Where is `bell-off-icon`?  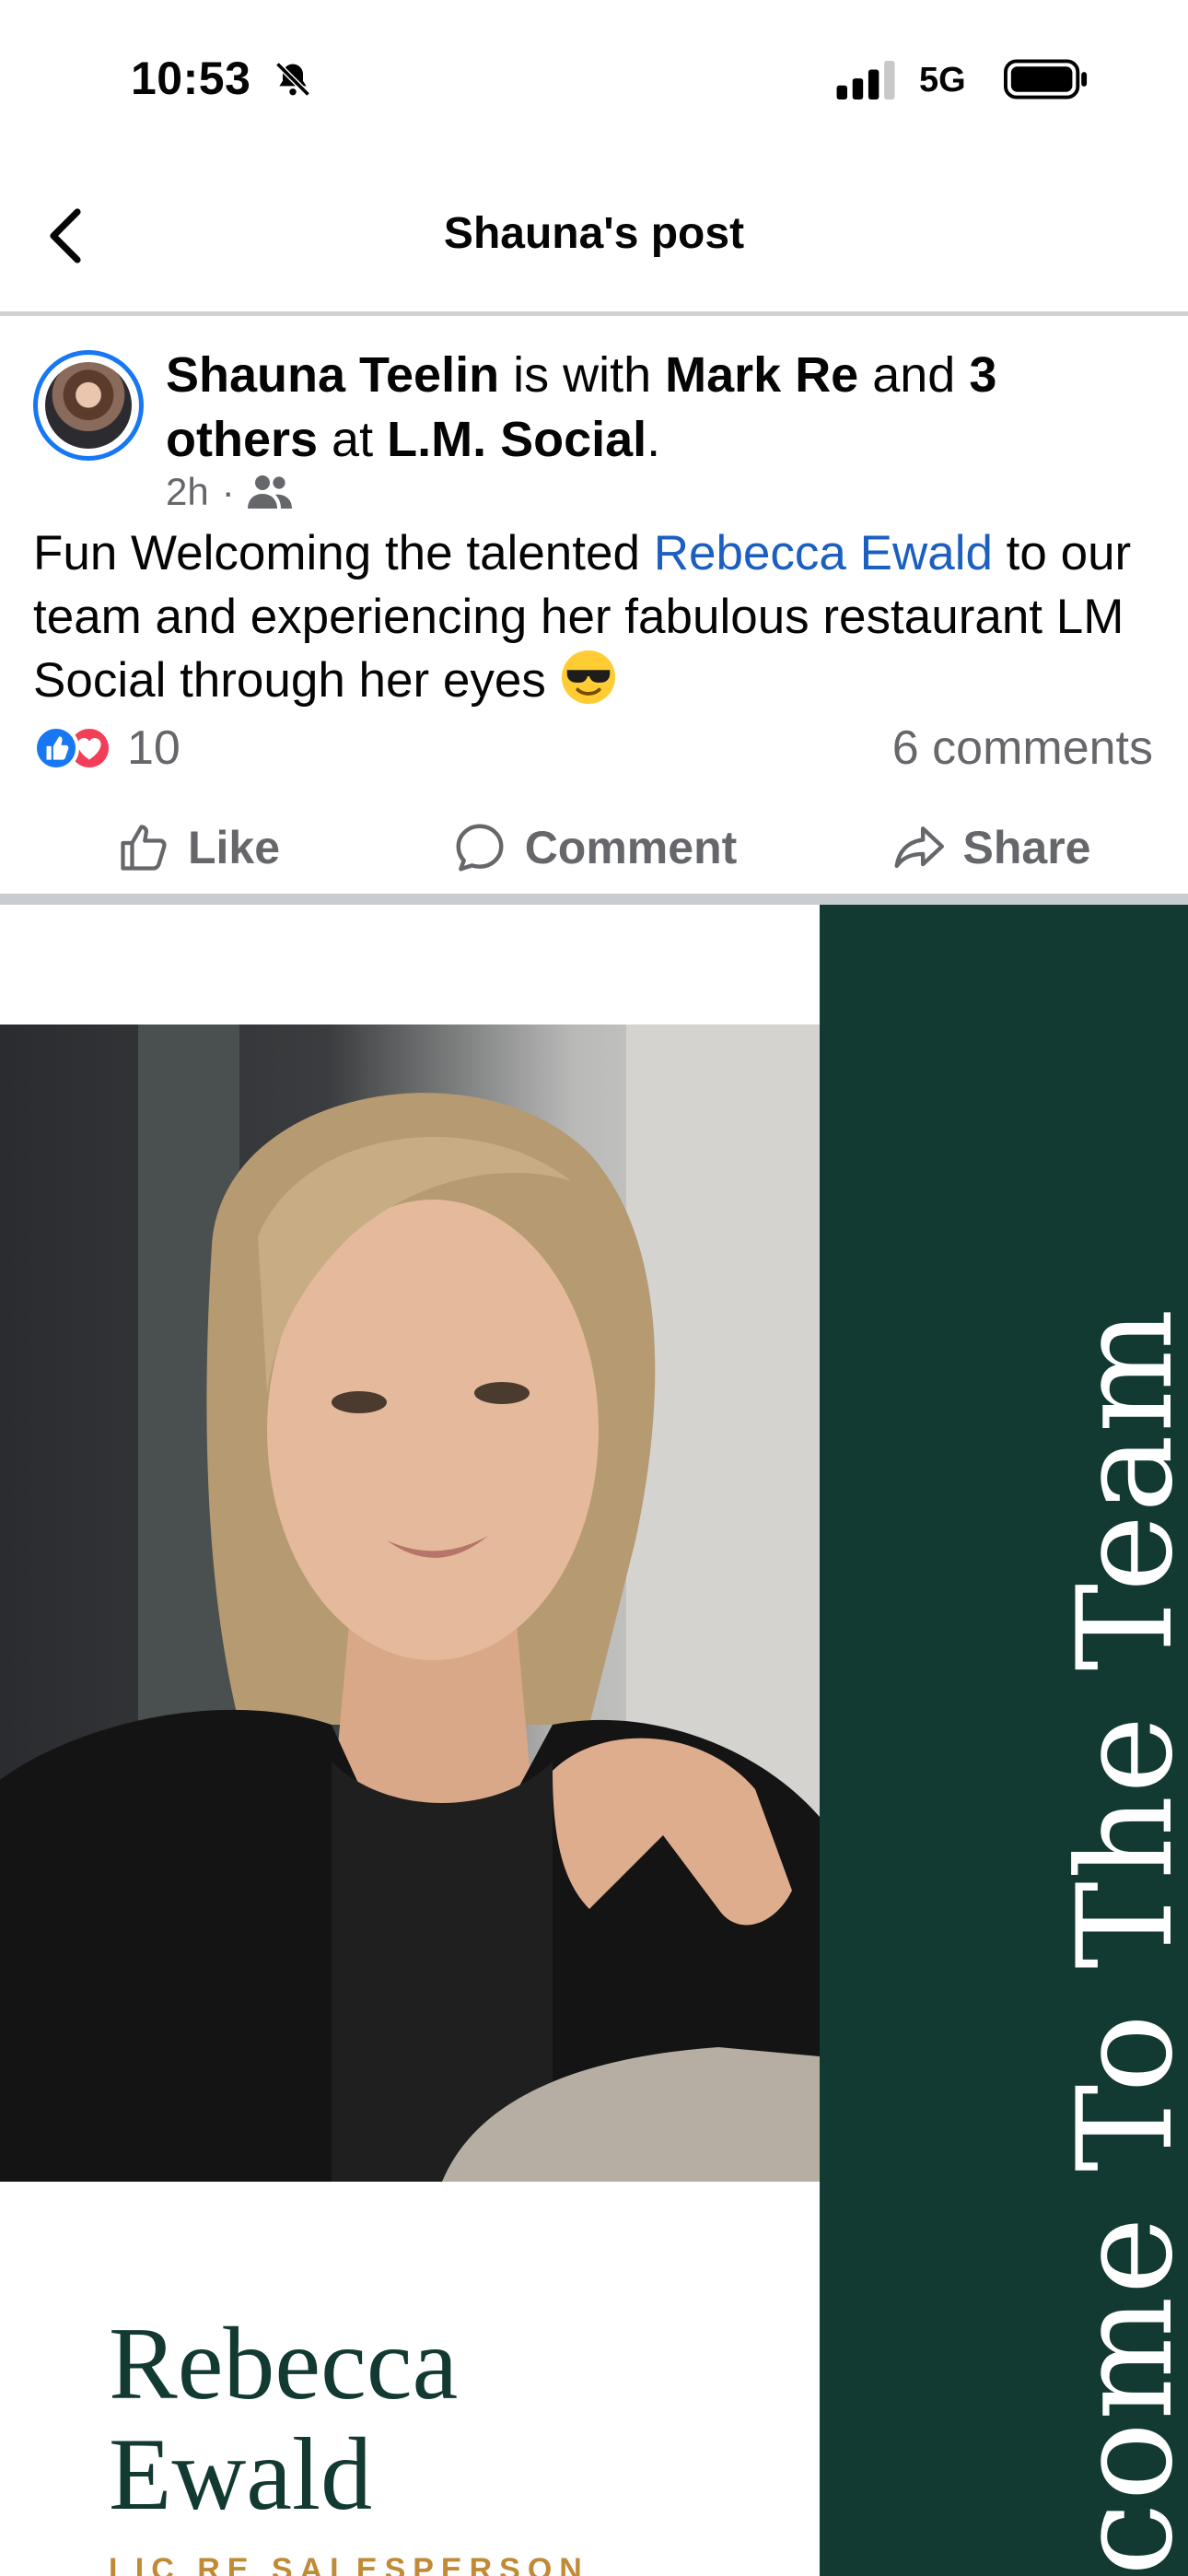
bell-off-icon is located at coordinates (292, 79).